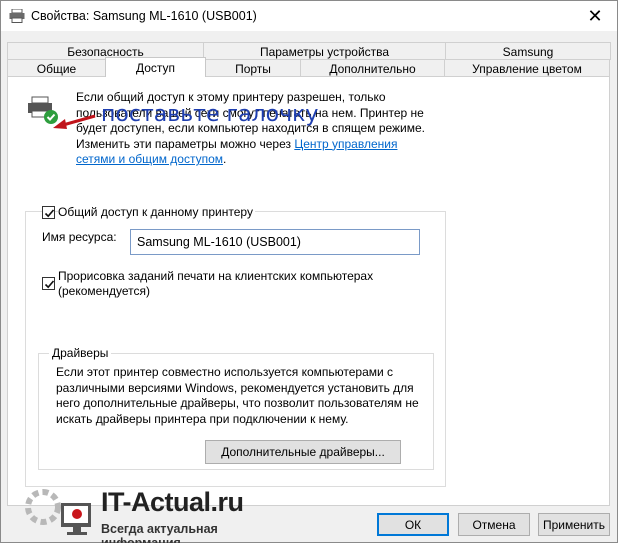 This screenshot has height=543, width=618. I want to click on resource-name-label: Имя ресурса:, so click(79, 237).